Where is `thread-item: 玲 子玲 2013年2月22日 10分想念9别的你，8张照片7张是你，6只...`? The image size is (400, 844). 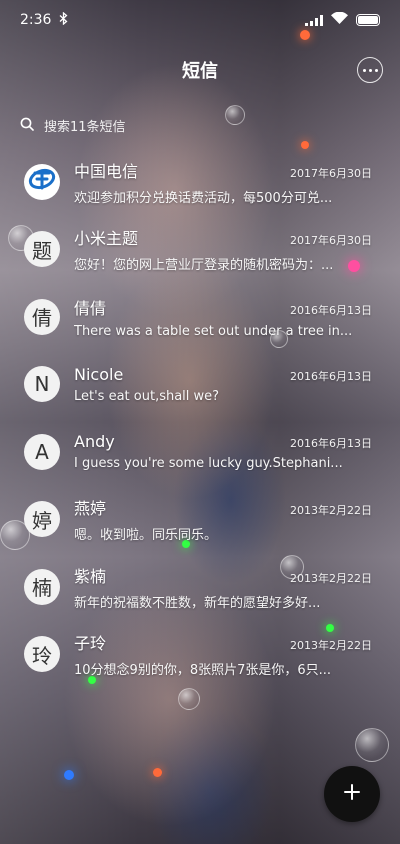 thread-item: 玲 子玲 2013年2月22日 10分想念9别的你，8张照片7张是你，6只... is located at coordinates (200, 655).